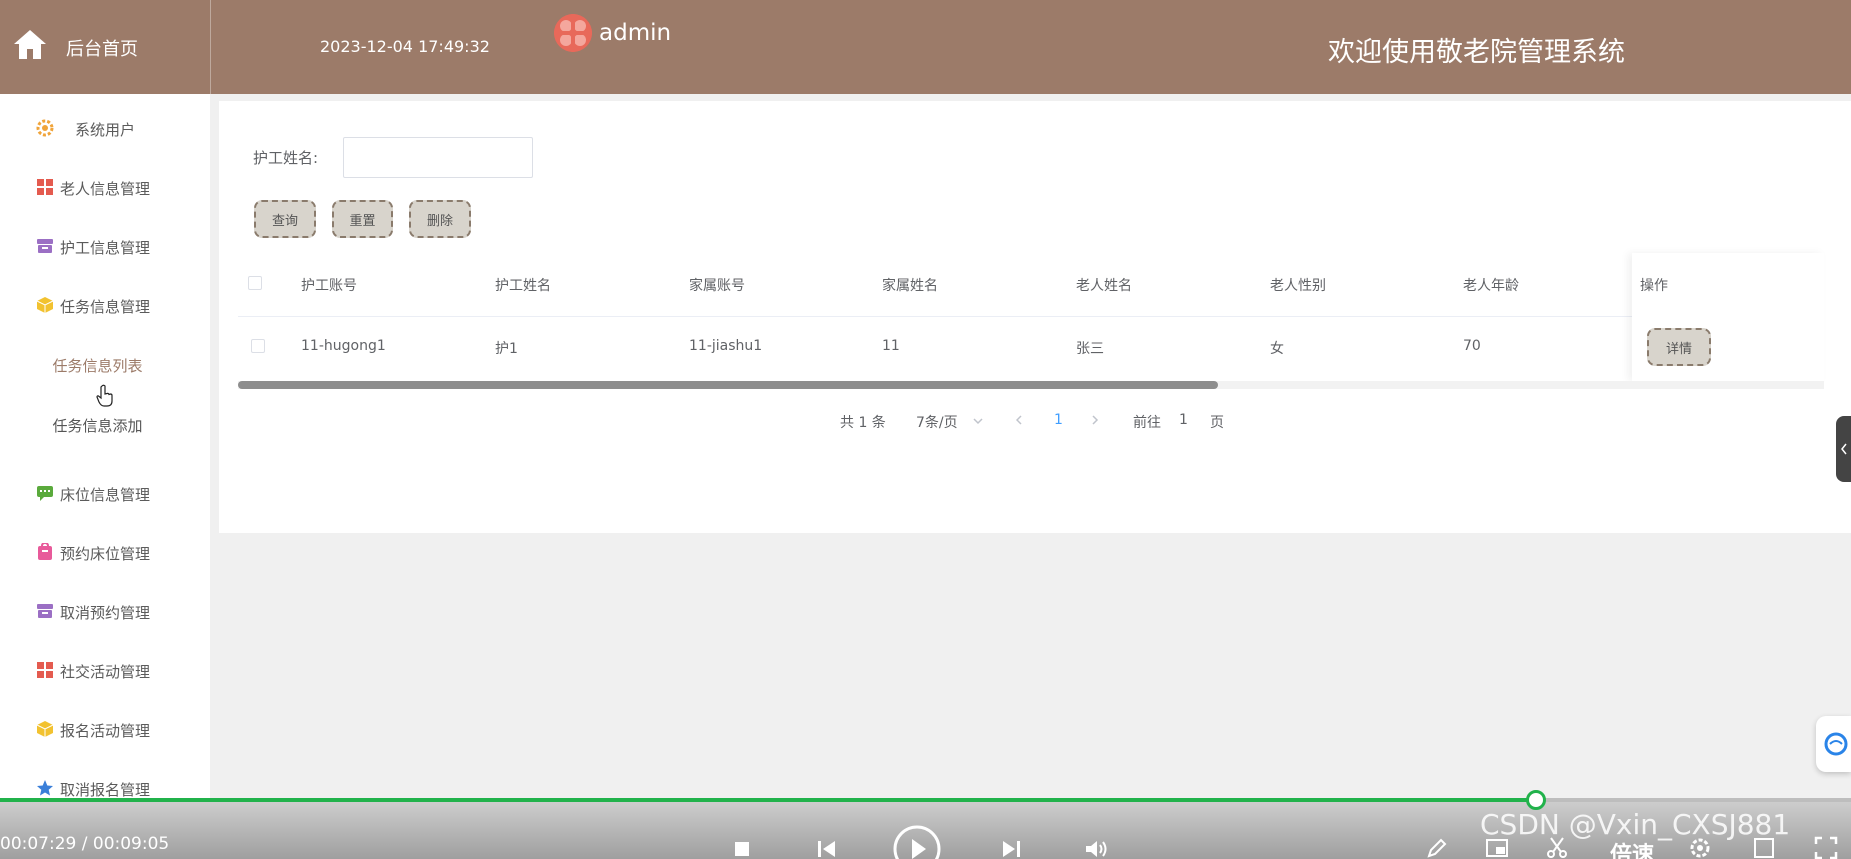 This screenshot has height=859, width=1851. What do you see at coordinates (917, 842) in the screenshot?
I see `play-icon` at bounding box center [917, 842].